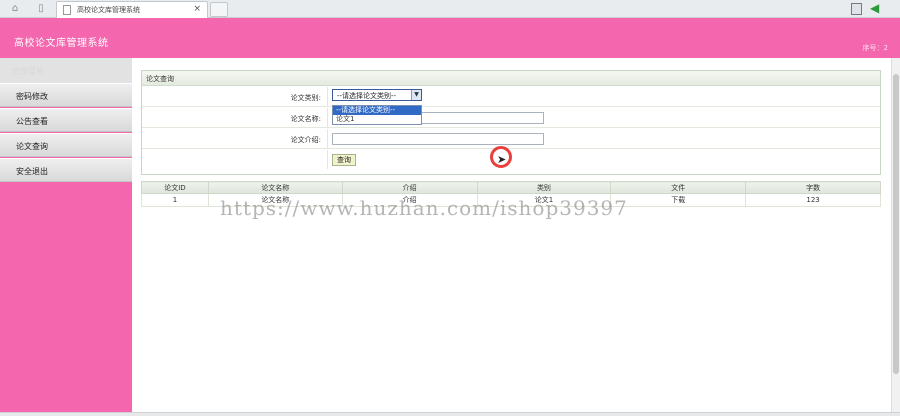 This screenshot has width=900, height=416. I want to click on intro-label-cell: 论文介绍:, so click(235, 138).